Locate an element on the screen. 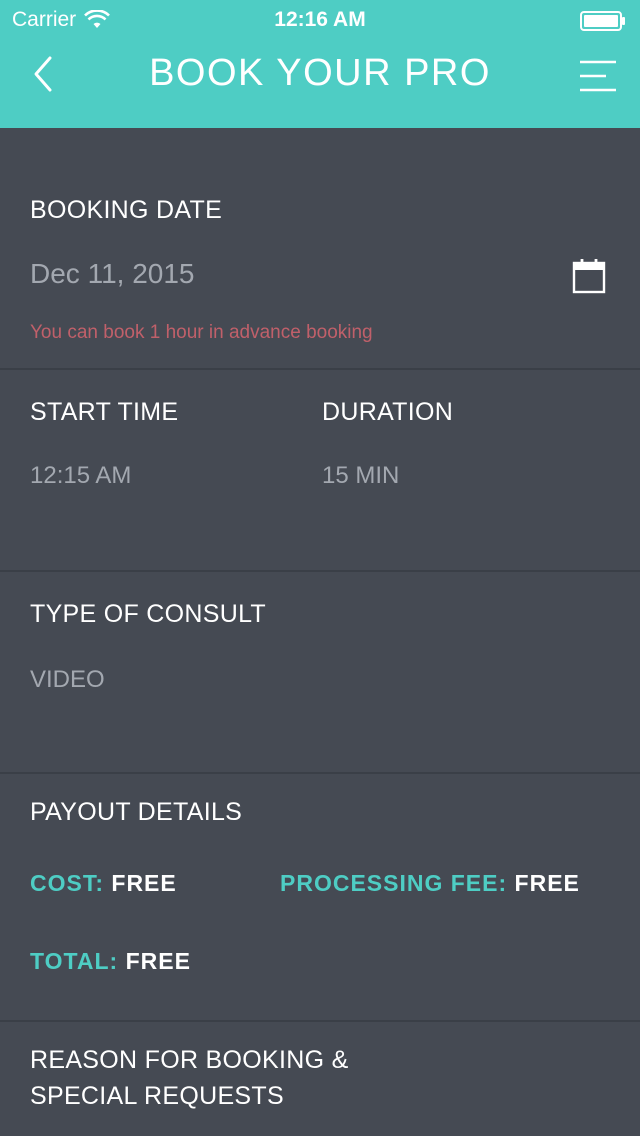 The width and height of the screenshot is (640, 1136). reason-section: REASON FOR BOOKING & SPECIAL REQUESTS is located at coordinates (320, 1079).